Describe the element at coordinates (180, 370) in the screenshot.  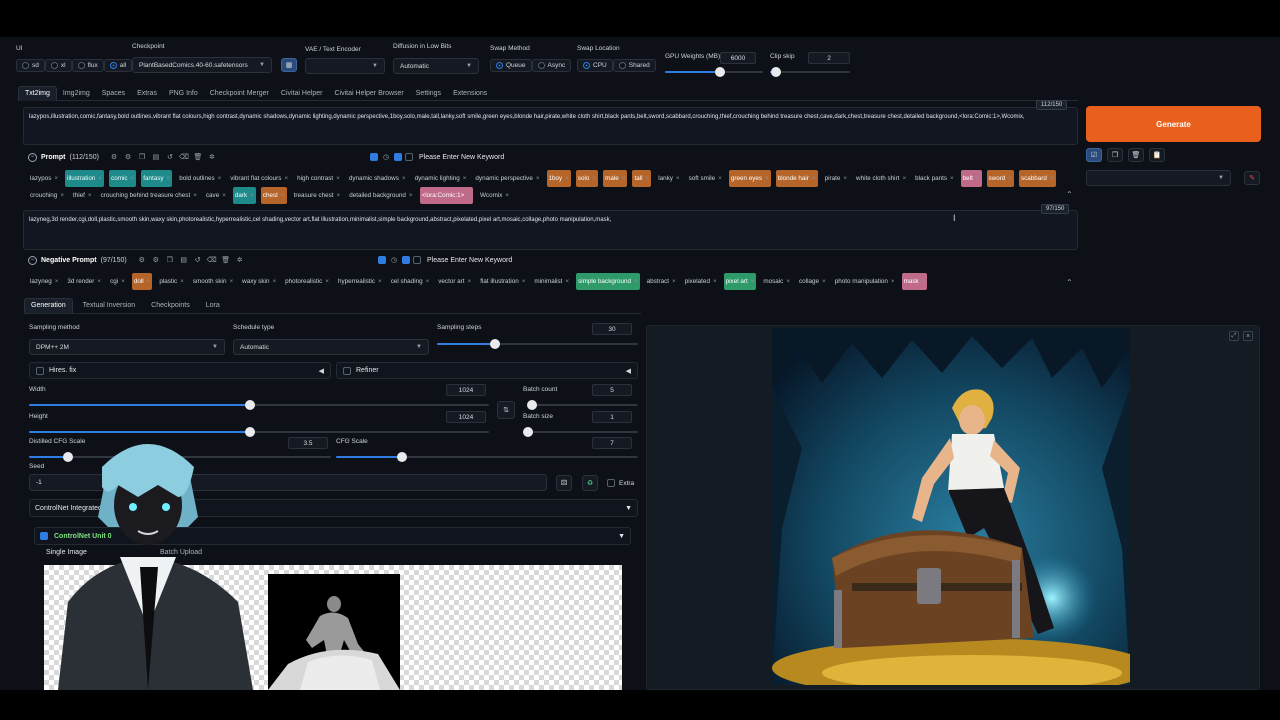
I see `hires-fix-panel: Hires. fix ◀` at that location.